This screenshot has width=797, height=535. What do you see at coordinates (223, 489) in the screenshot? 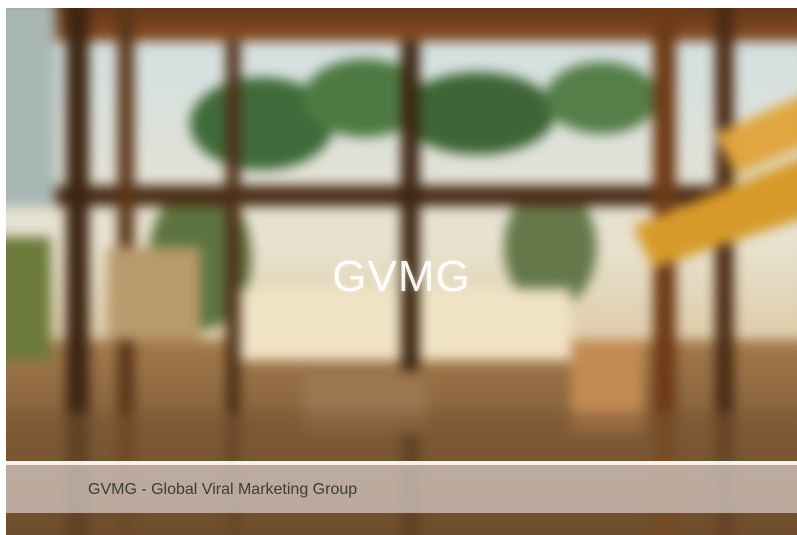
I see `caption-text: GVMG - Global Viral Marketing Group` at bounding box center [223, 489].